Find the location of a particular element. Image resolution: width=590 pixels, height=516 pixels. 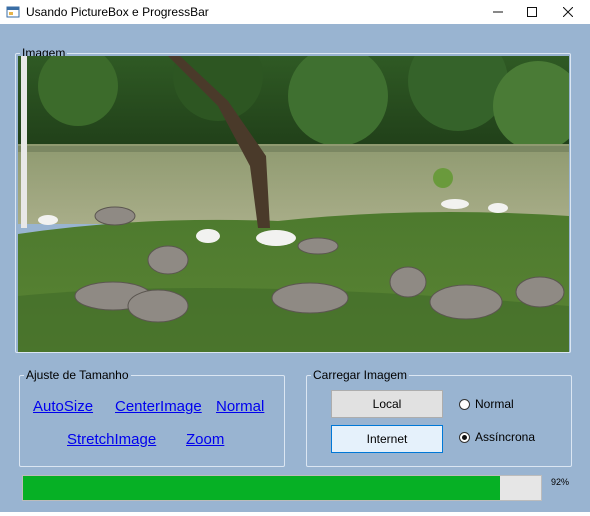

normal-link: Normal is located at coordinates (240, 406).